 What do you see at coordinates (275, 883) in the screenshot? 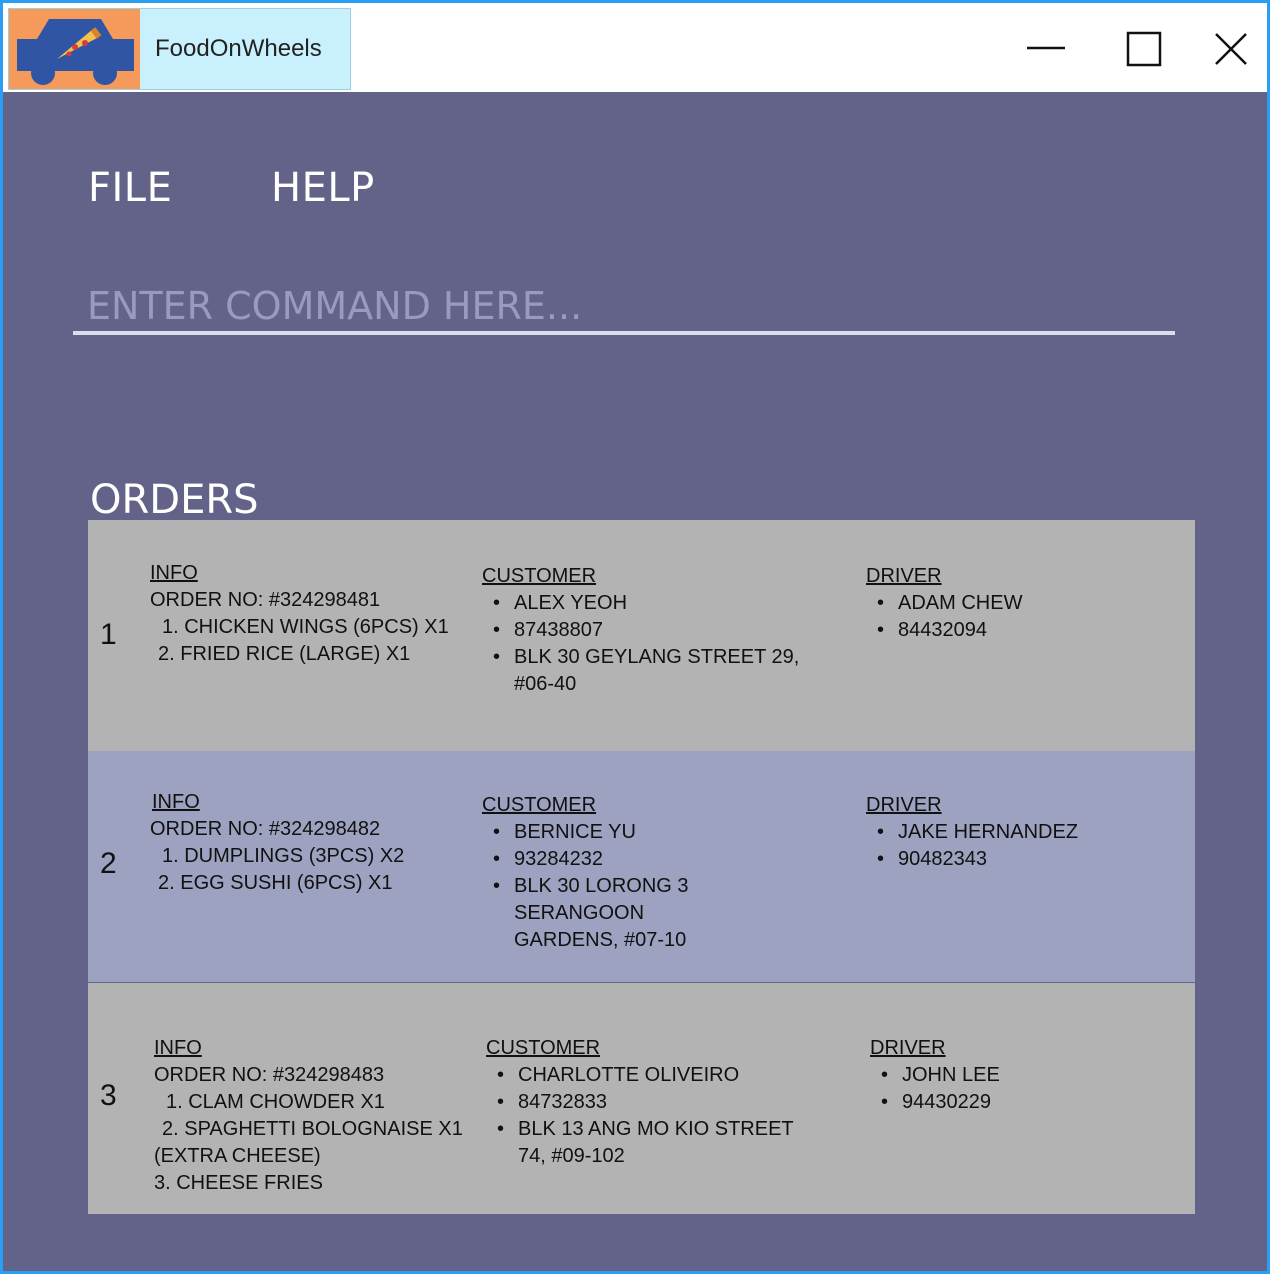
I see `order-item: 2. EGG SUSHI (6PCS) X1` at bounding box center [275, 883].